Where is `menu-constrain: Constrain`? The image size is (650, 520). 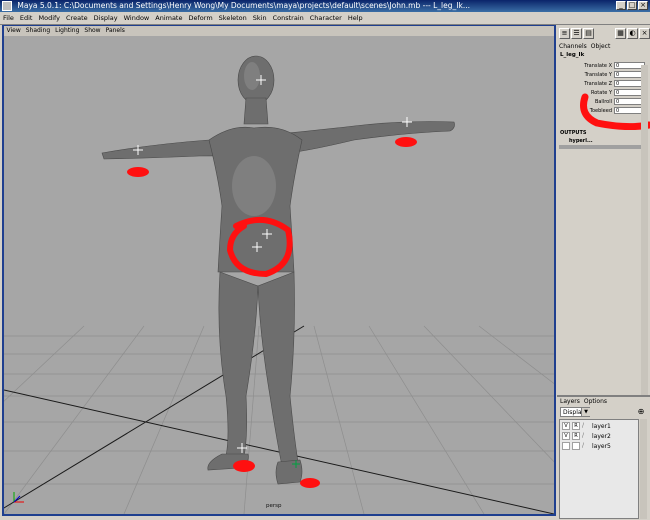 menu-constrain: Constrain is located at coordinates (288, 18).